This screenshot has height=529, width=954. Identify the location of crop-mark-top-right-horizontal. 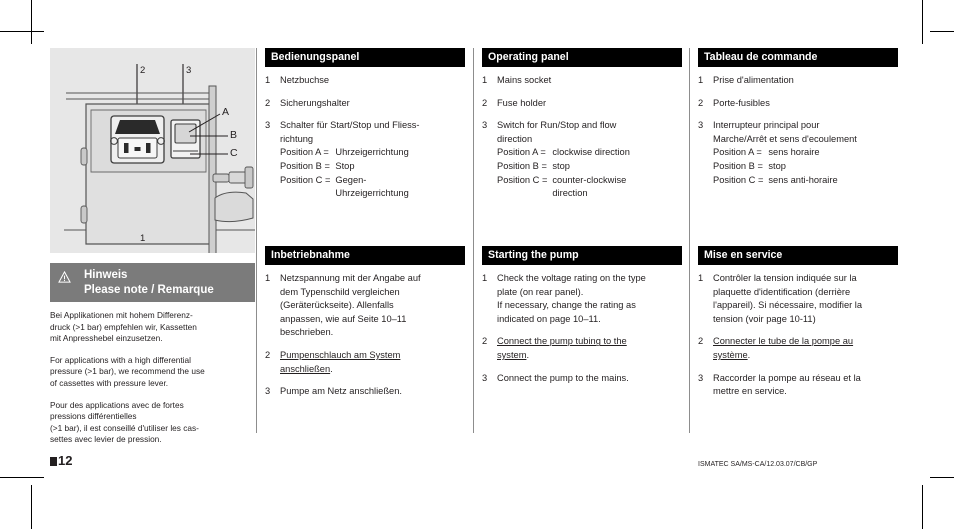
(942, 31).